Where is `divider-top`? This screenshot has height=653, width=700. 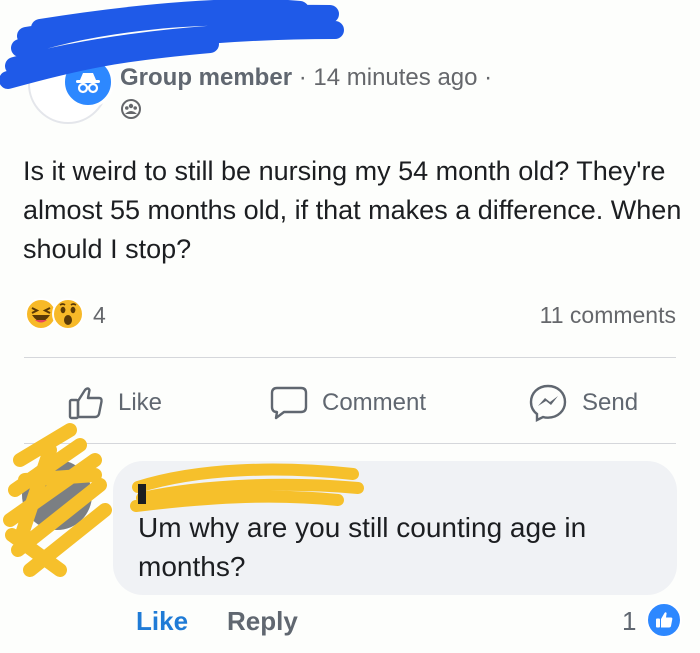 divider-top is located at coordinates (350, 357).